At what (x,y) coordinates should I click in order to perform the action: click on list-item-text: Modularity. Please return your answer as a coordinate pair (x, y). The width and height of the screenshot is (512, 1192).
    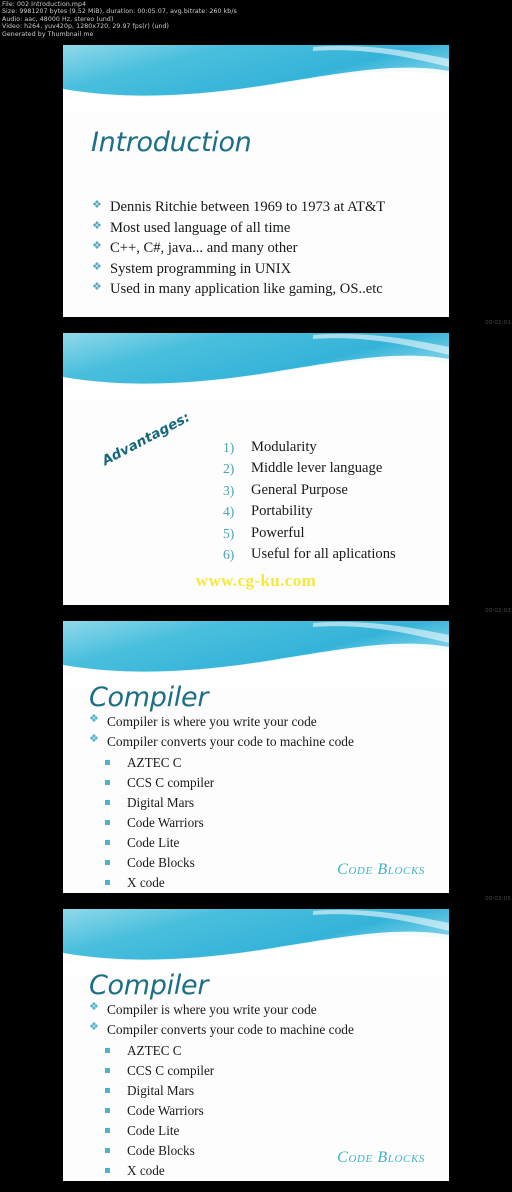
    Looking at the image, I should click on (284, 447).